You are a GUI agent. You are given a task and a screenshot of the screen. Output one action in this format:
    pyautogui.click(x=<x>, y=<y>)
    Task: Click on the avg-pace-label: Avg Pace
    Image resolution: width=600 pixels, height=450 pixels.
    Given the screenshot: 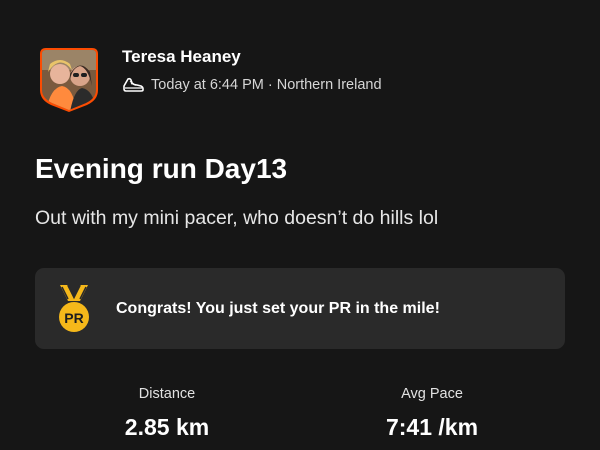 What is the action you would take?
    pyautogui.click(x=432, y=394)
    